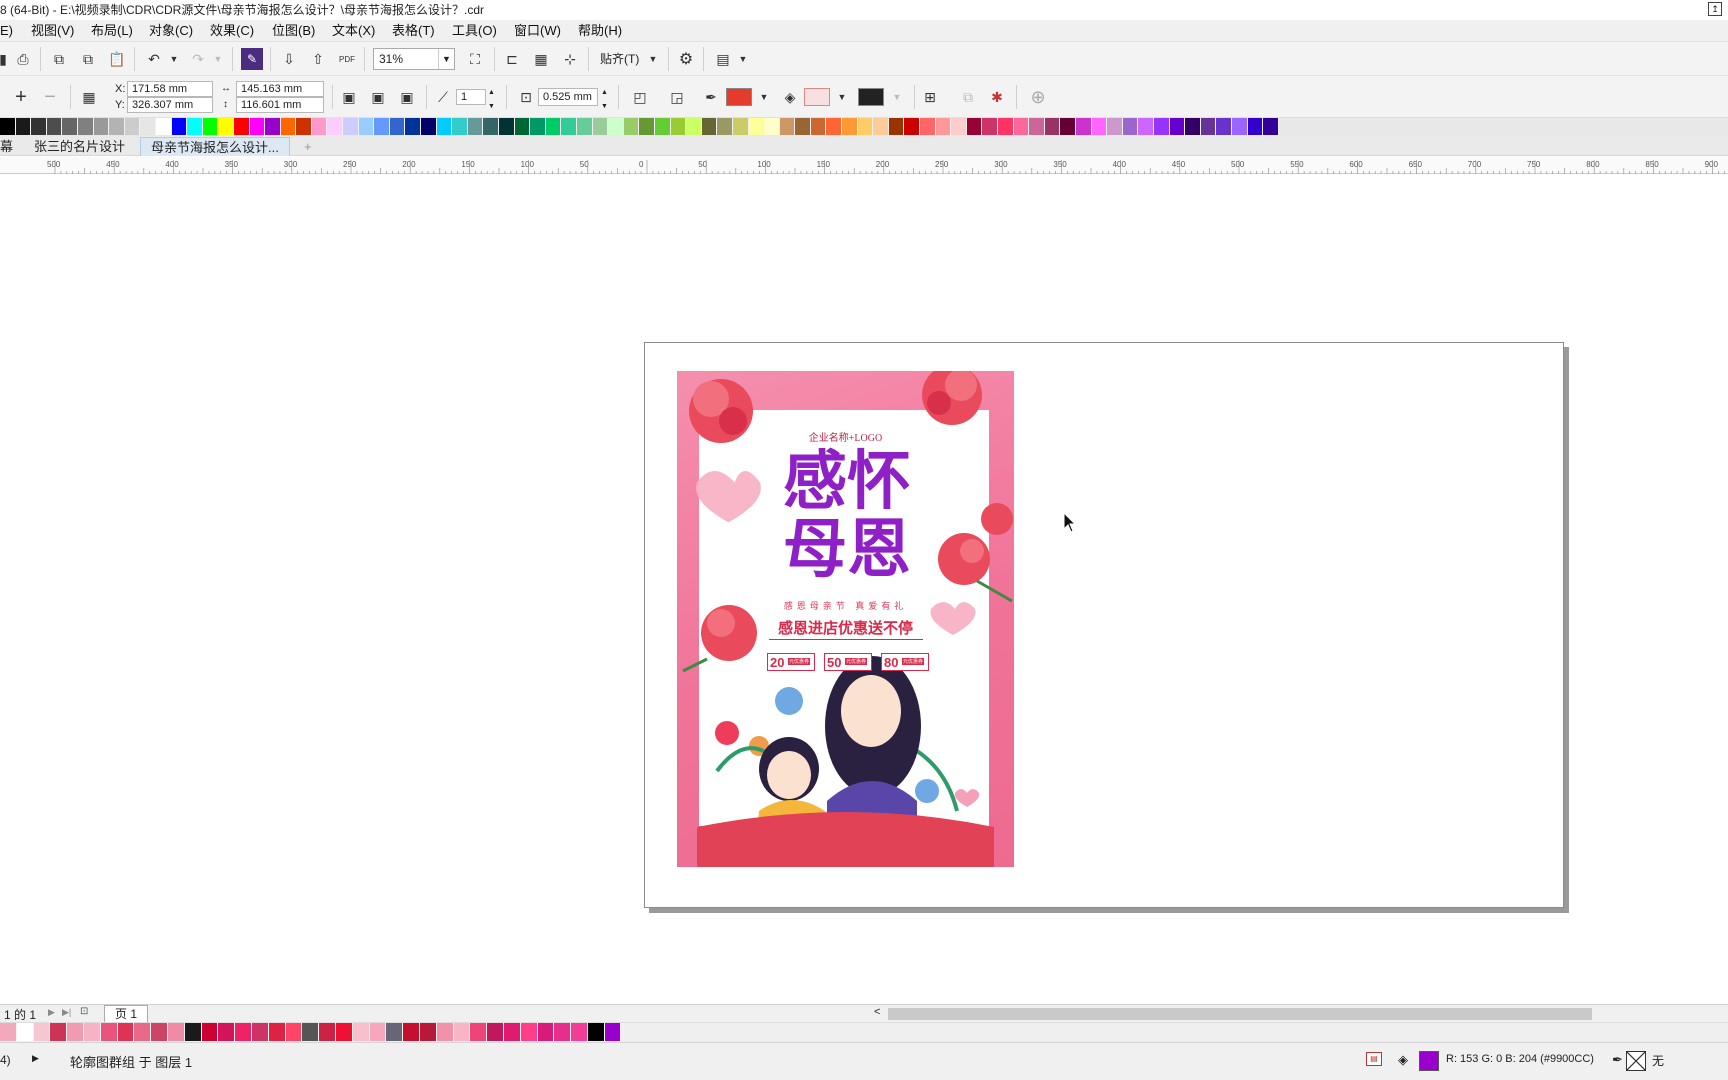  What do you see at coordinates (112, 31) in the screenshot?
I see `menu-layout: 布局(L)` at bounding box center [112, 31].